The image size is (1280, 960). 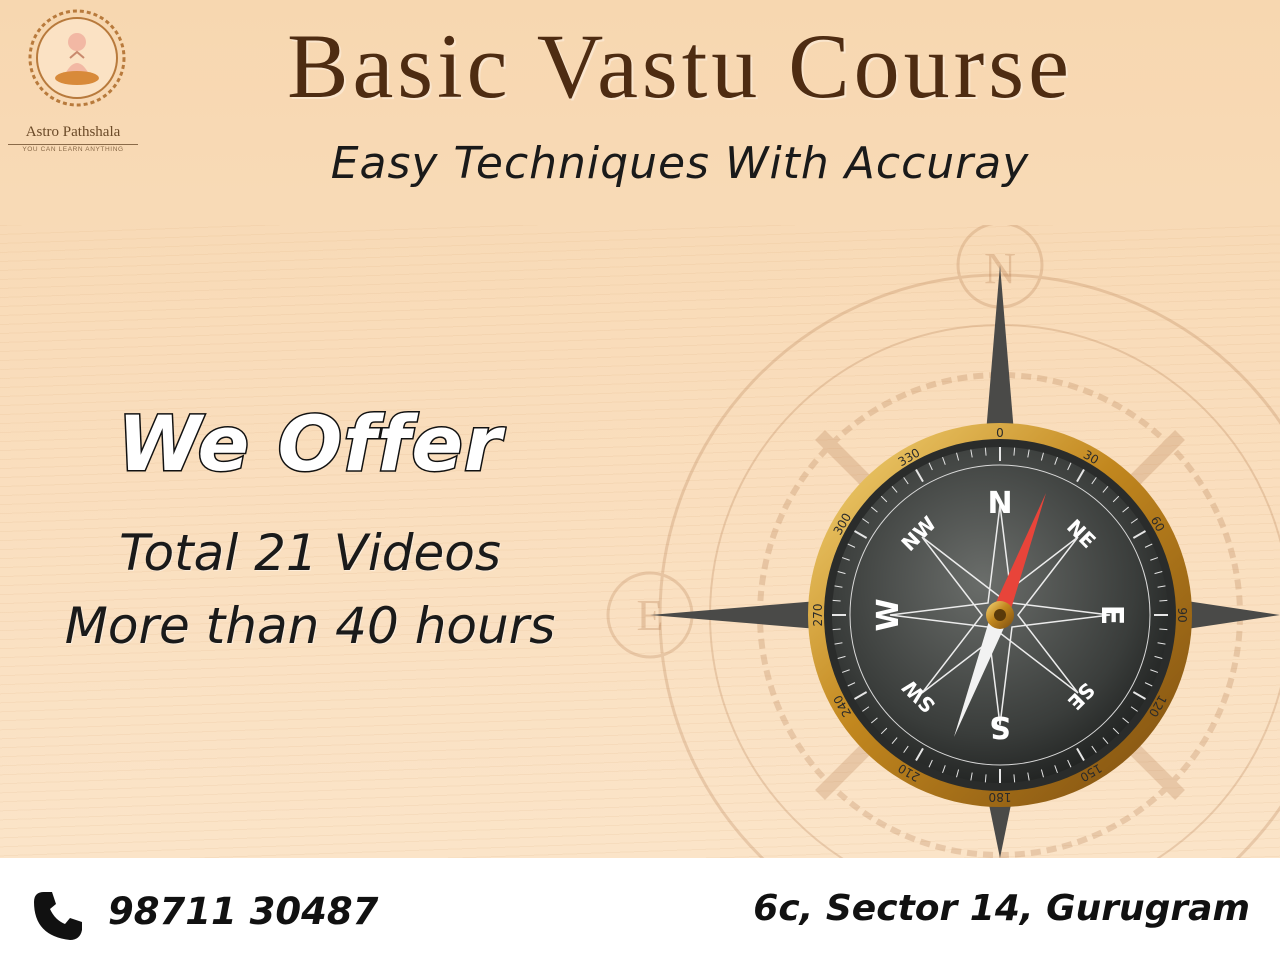 I want to click on direction-label: S, so click(x=1000, y=726).